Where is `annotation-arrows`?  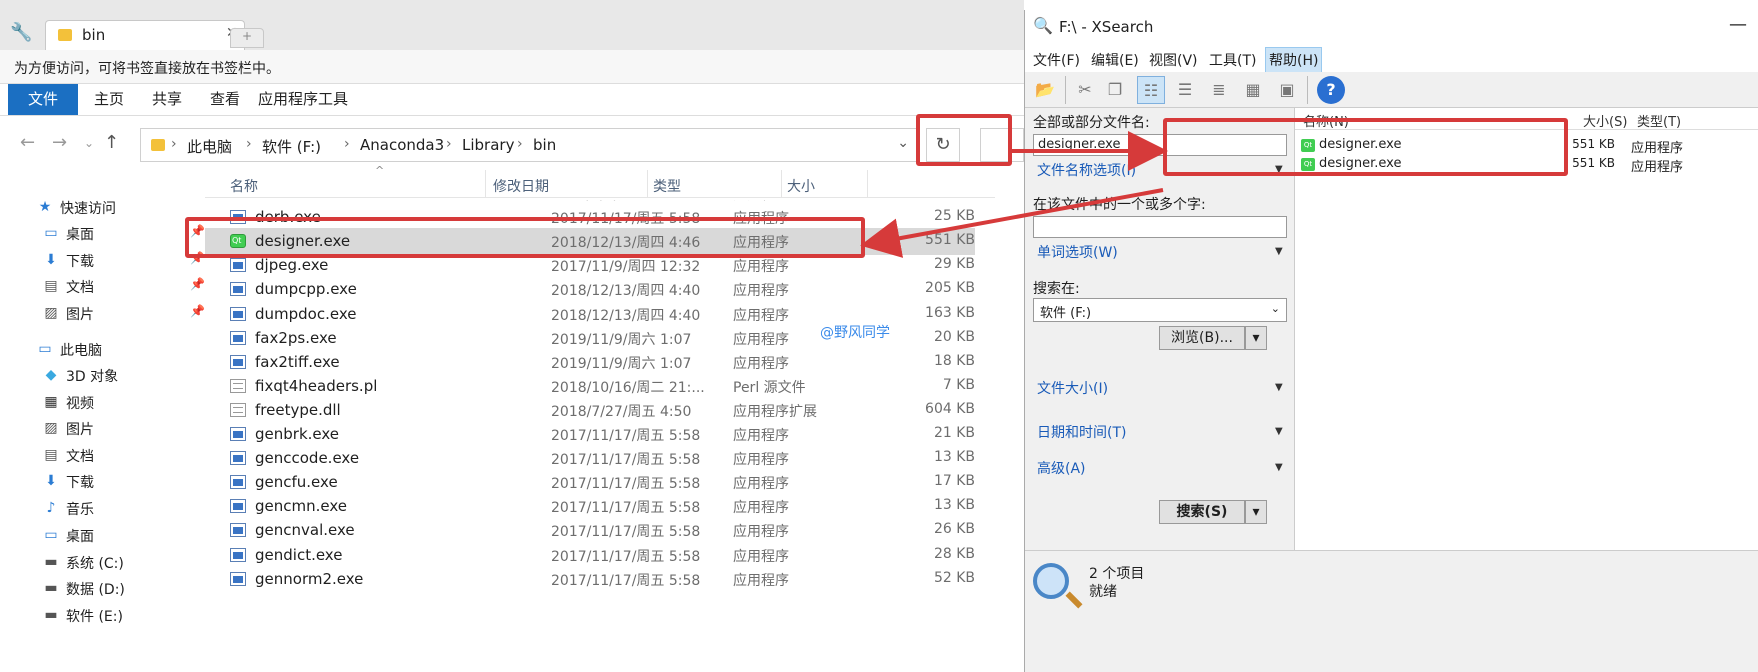 annotation-arrows is located at coordinates (1014, 194).